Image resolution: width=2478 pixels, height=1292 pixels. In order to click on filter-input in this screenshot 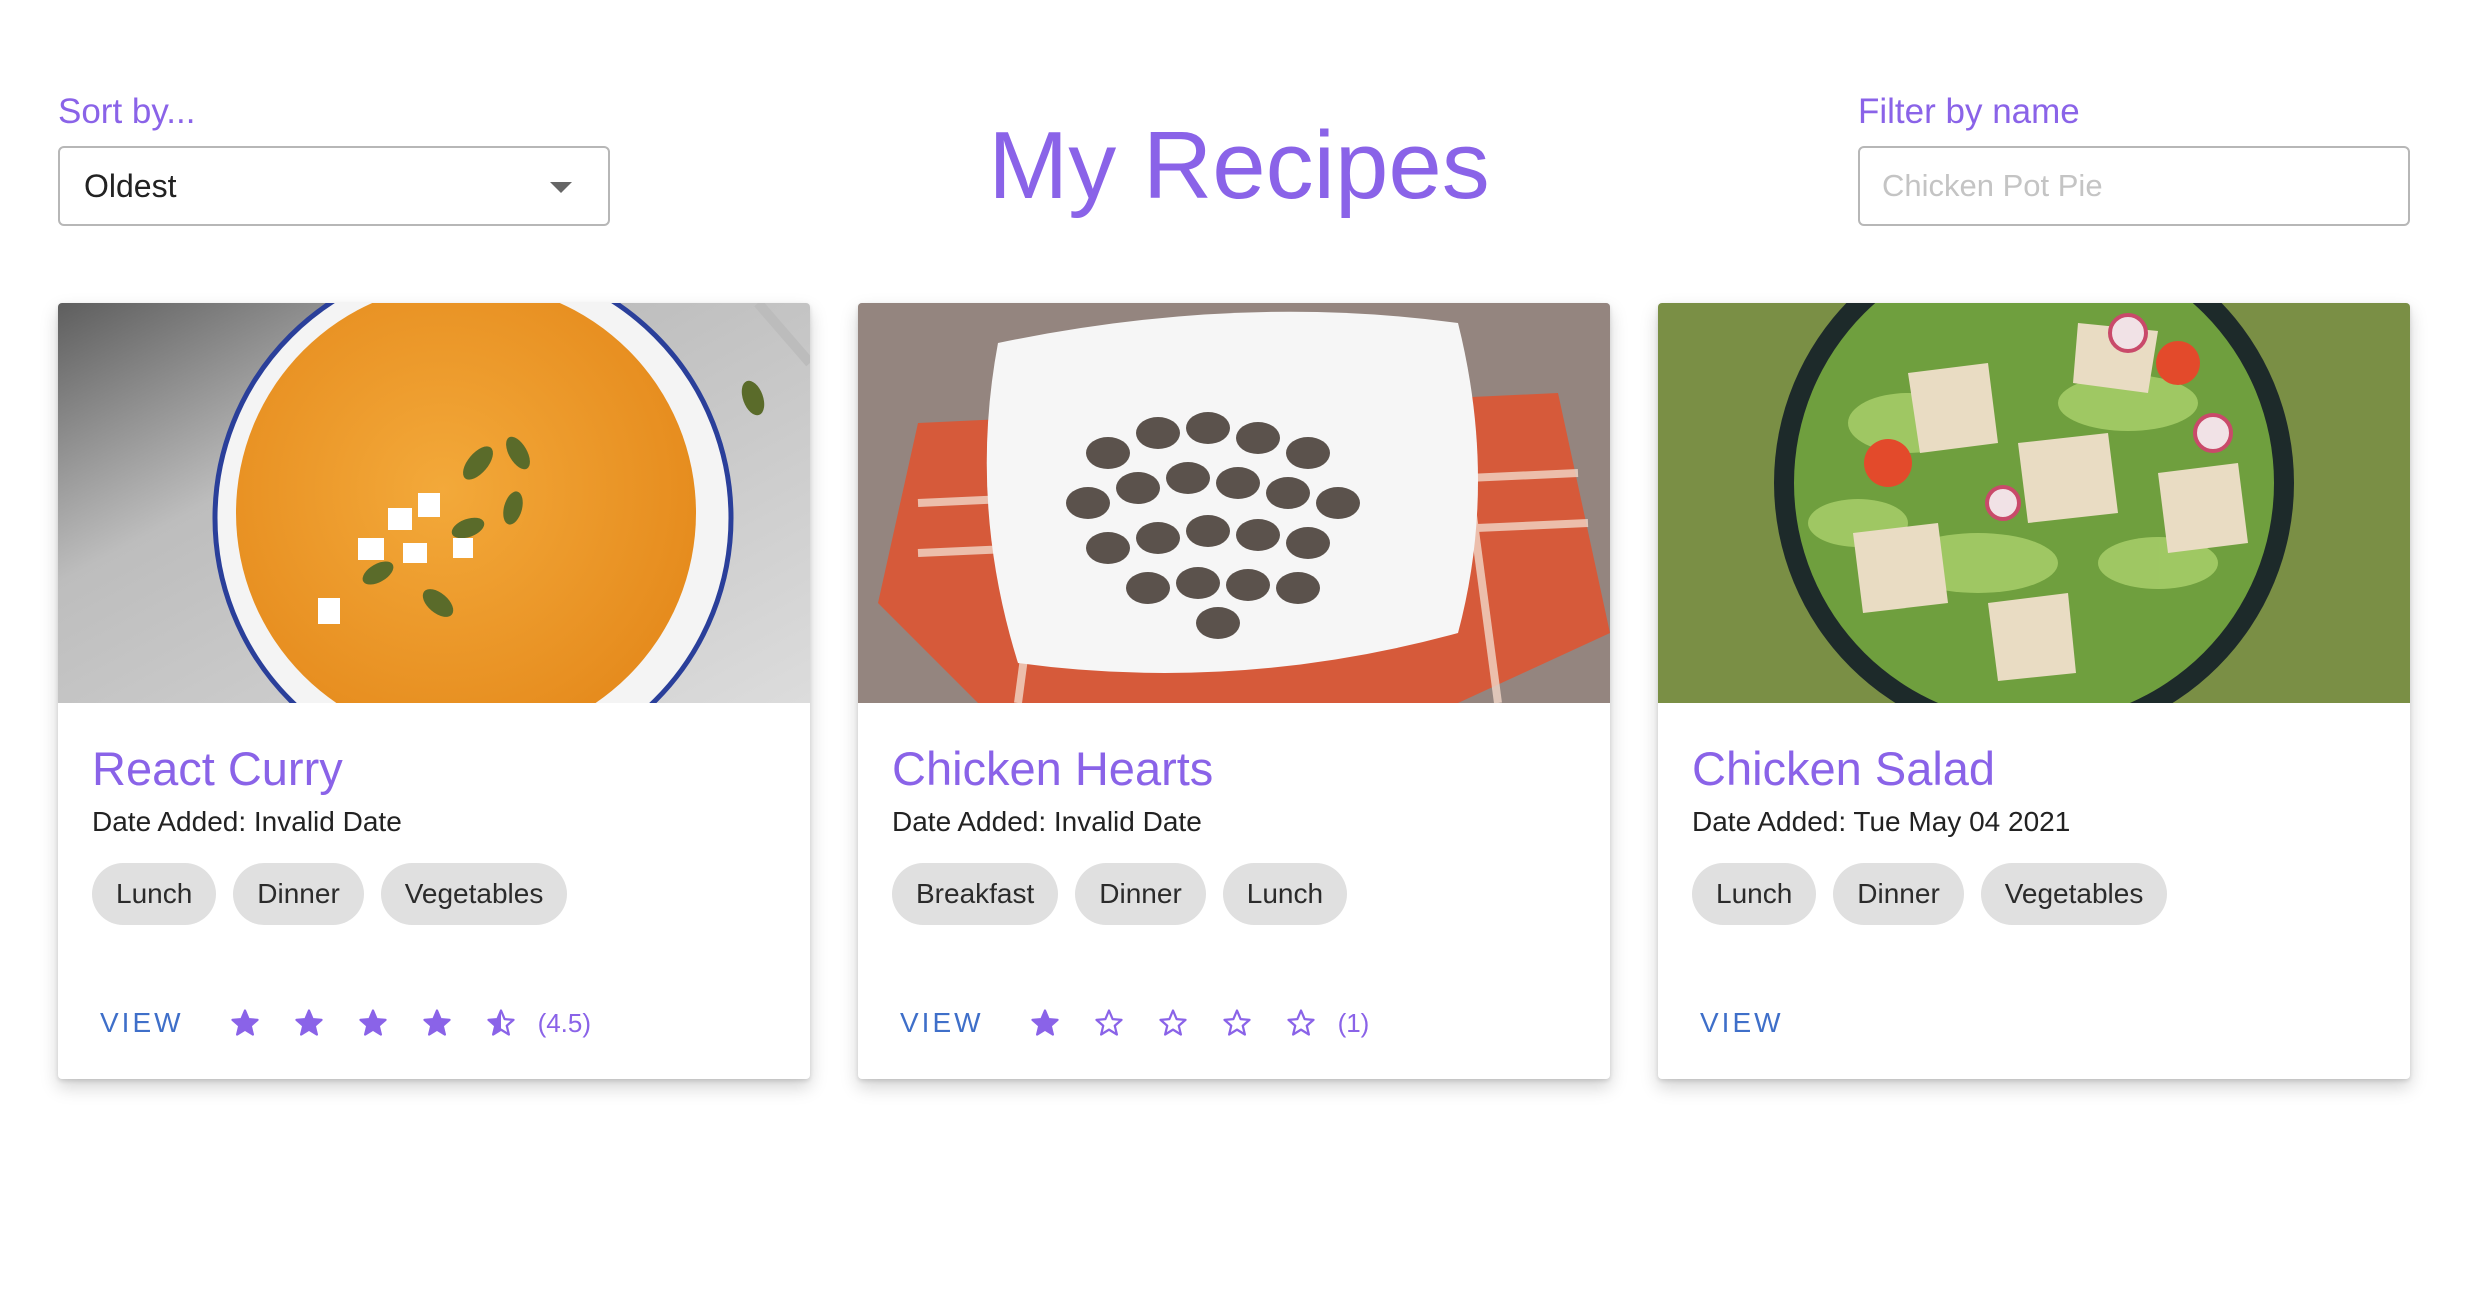, I will do `click(2134, 186)`.